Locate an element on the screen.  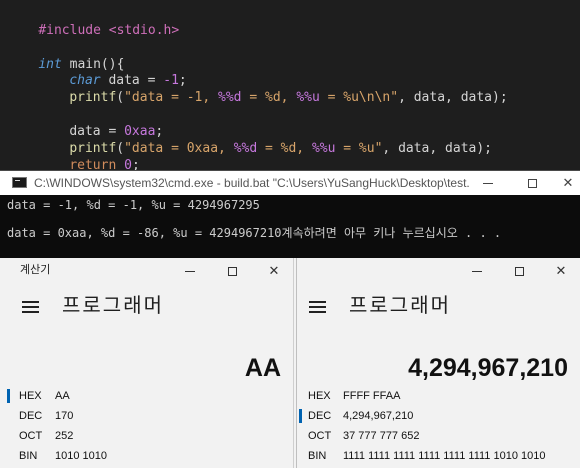
calculator-title: 계산기 is located at coordinates (35, 269).